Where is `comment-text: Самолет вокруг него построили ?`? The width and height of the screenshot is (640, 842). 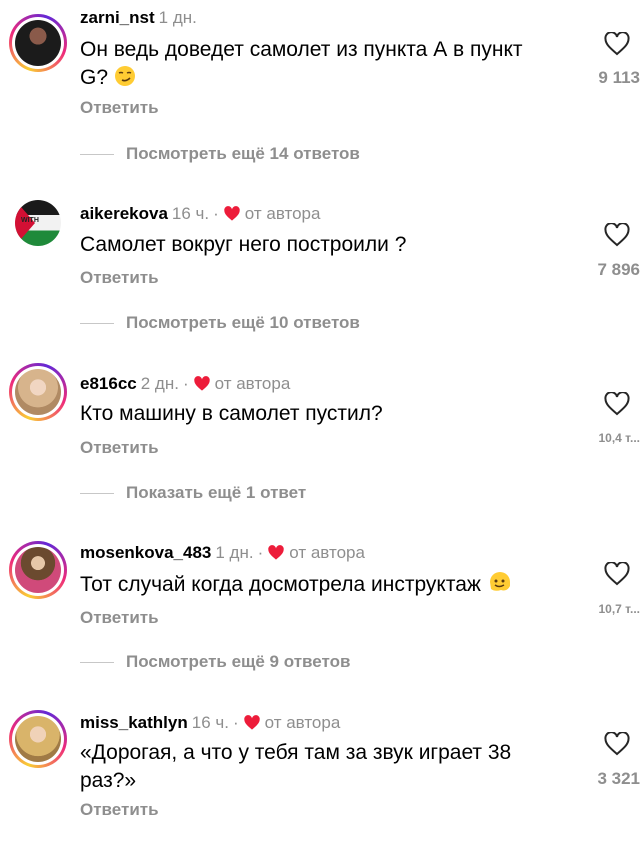
comment-text: Самолет вокруг него построили ? is located at coordinates (243, 244).